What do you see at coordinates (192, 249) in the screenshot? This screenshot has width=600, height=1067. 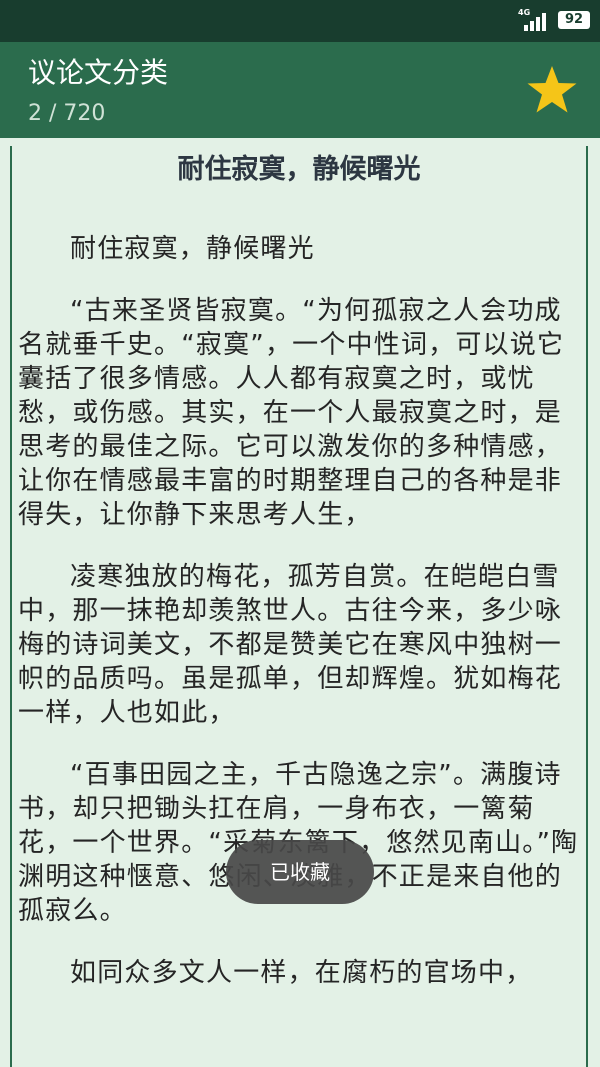 I see `article-paragraph: 耐住寂寞，静候曙光` at bounding box center [192, 249].